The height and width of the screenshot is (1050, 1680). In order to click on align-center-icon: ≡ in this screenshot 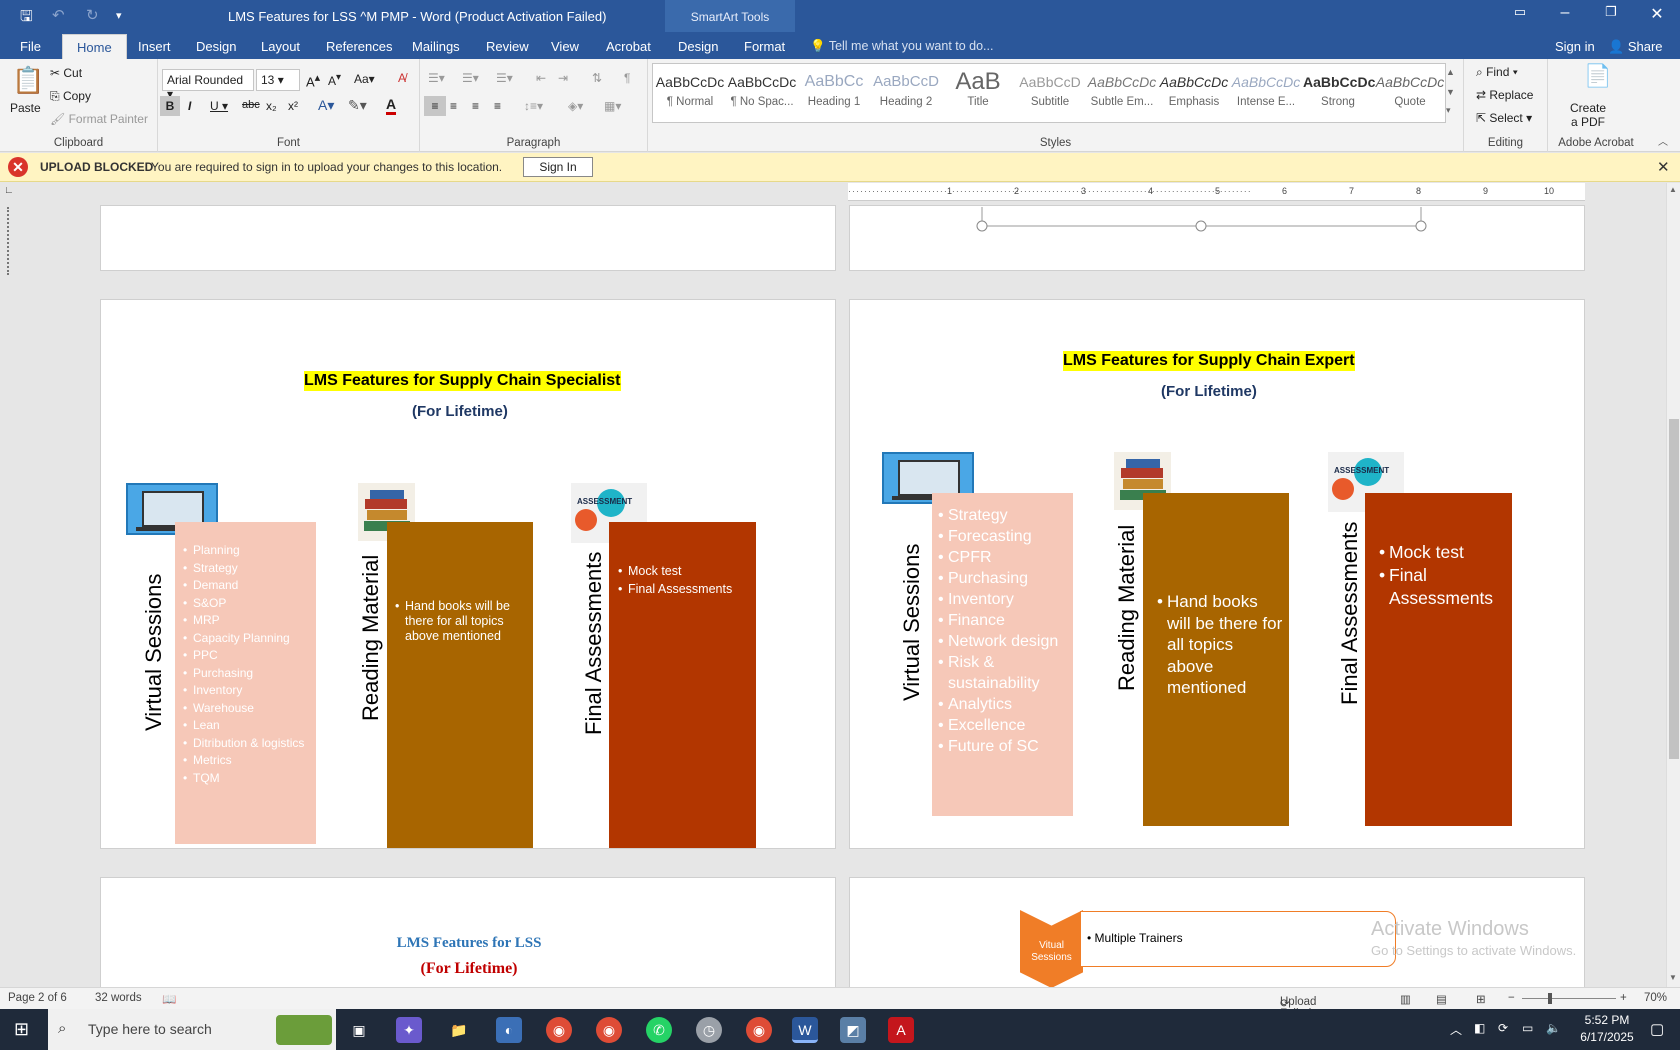, I will do `click(453, 106)`.